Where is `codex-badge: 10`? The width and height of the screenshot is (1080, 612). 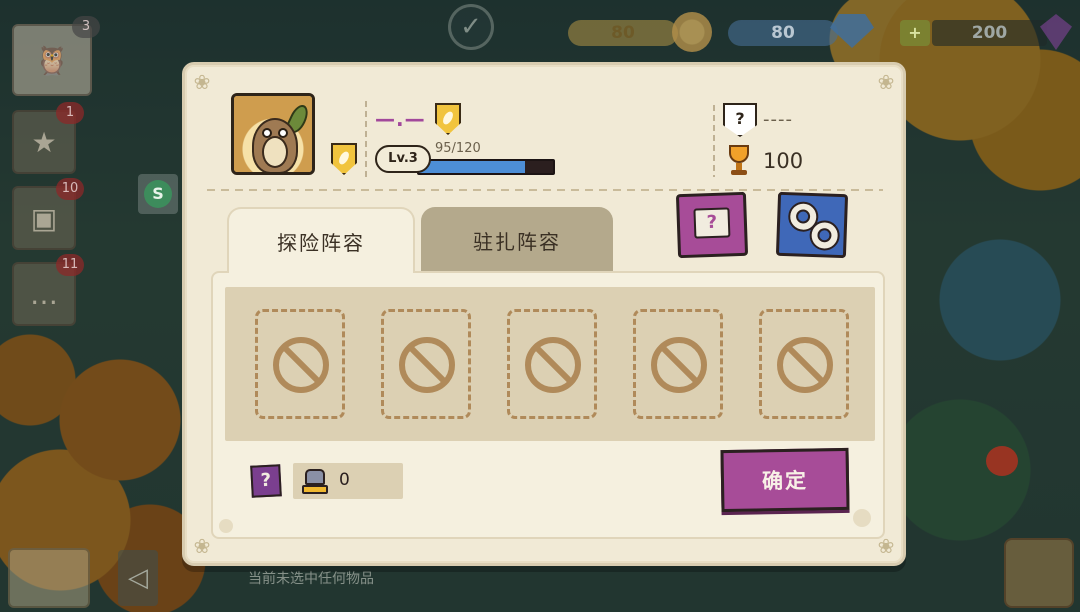 codex-badge: 10 is located at coordinates (70, 189).